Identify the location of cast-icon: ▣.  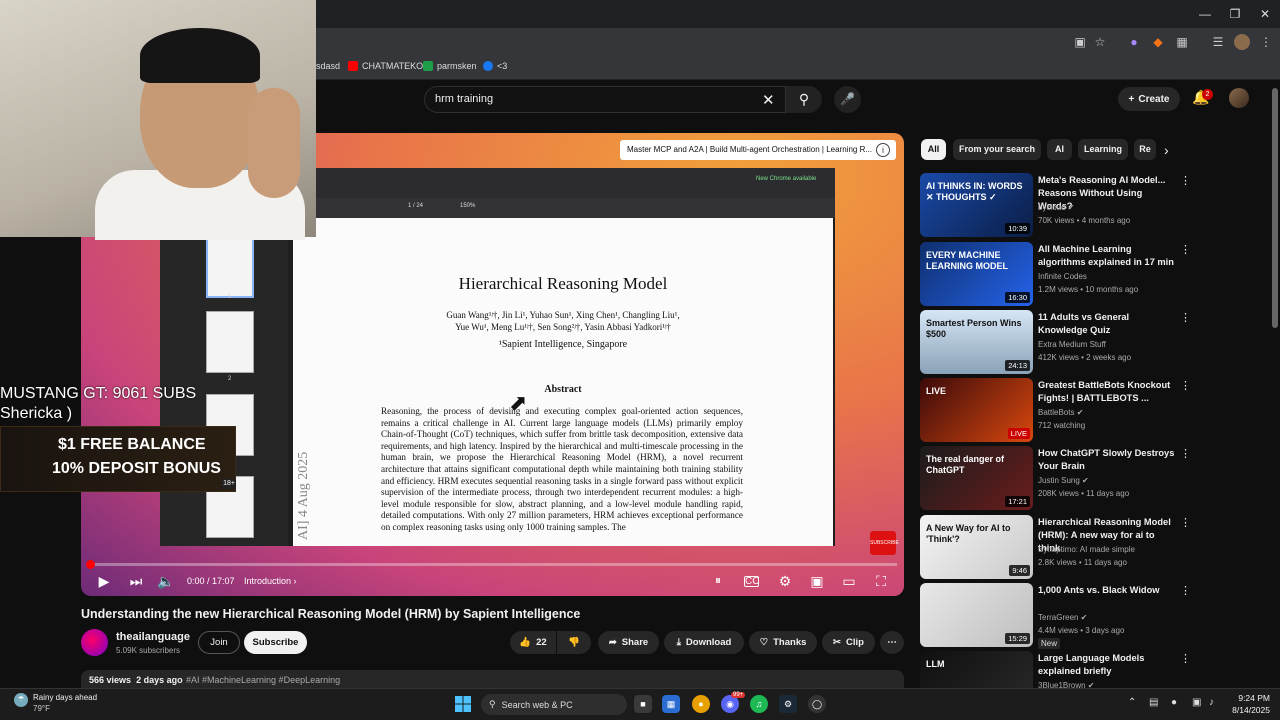
(1080, 42).